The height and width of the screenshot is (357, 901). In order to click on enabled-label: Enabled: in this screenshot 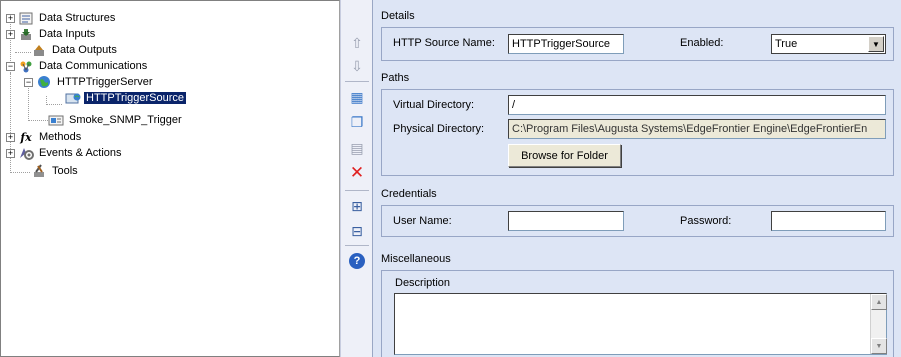, I will do `click(702, 43)`.